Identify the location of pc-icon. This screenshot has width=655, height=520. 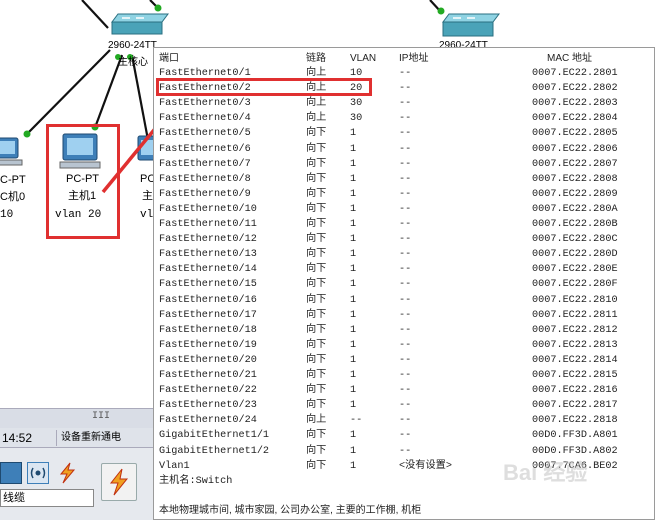
(11, 151).